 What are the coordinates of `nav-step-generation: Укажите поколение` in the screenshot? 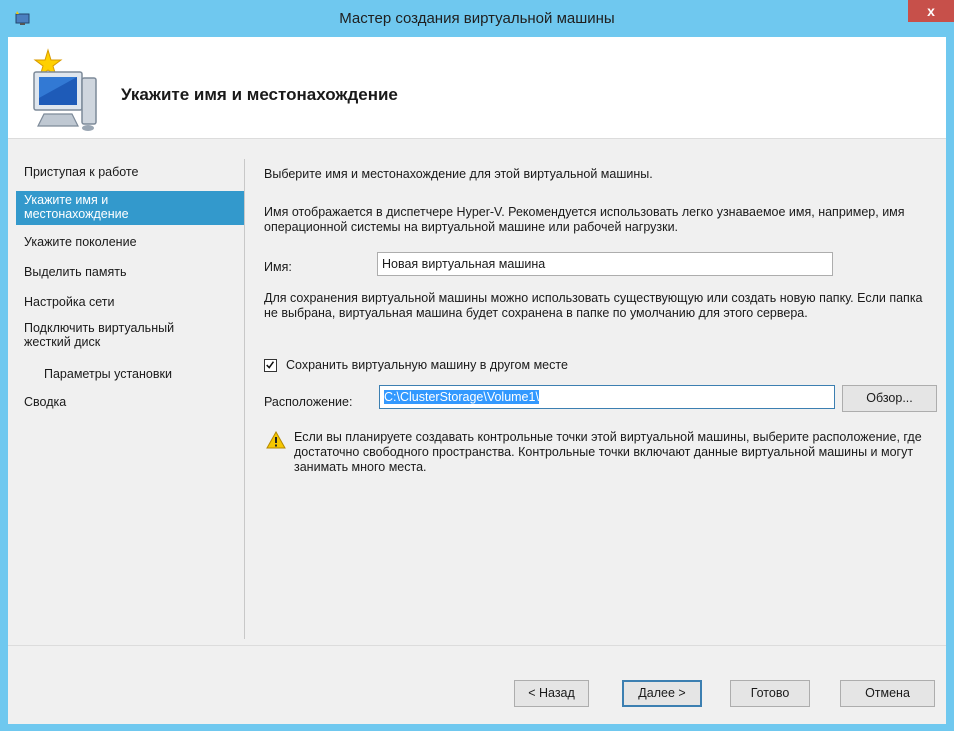 It's located at (134, 242).